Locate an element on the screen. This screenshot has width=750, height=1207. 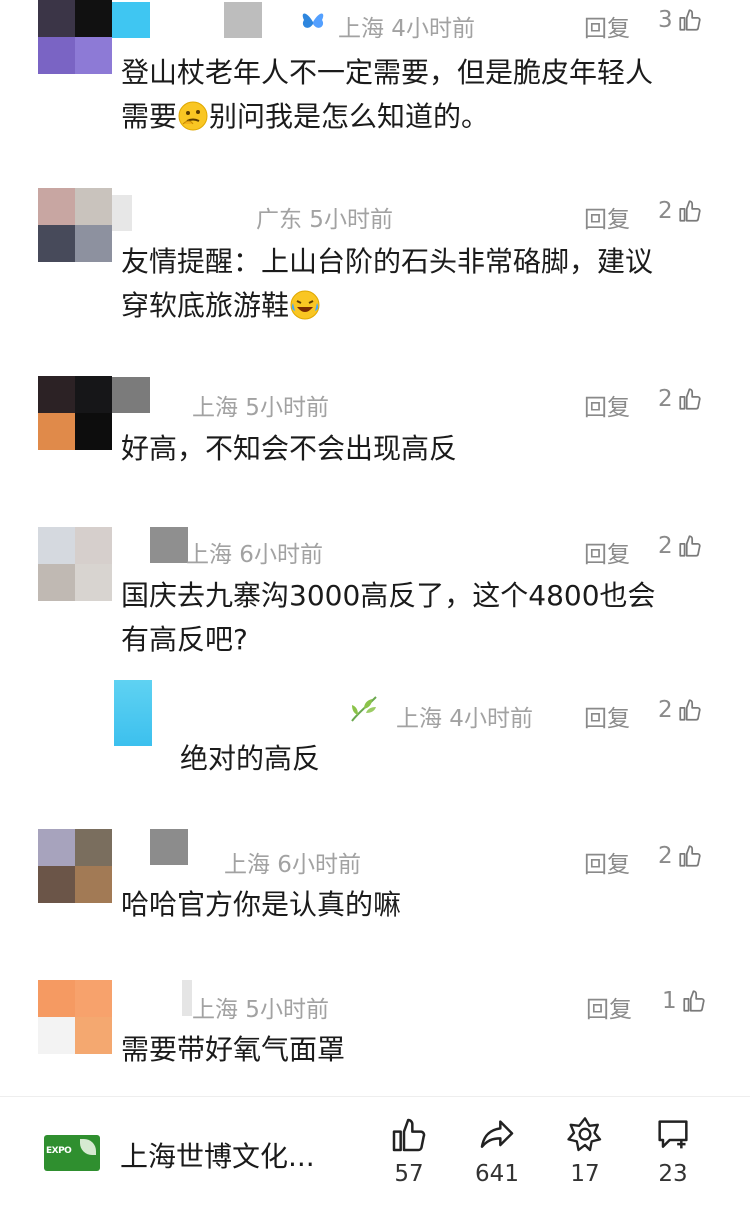
comment-meta: 广东 5小时前 is located at coordinates (324, 220).